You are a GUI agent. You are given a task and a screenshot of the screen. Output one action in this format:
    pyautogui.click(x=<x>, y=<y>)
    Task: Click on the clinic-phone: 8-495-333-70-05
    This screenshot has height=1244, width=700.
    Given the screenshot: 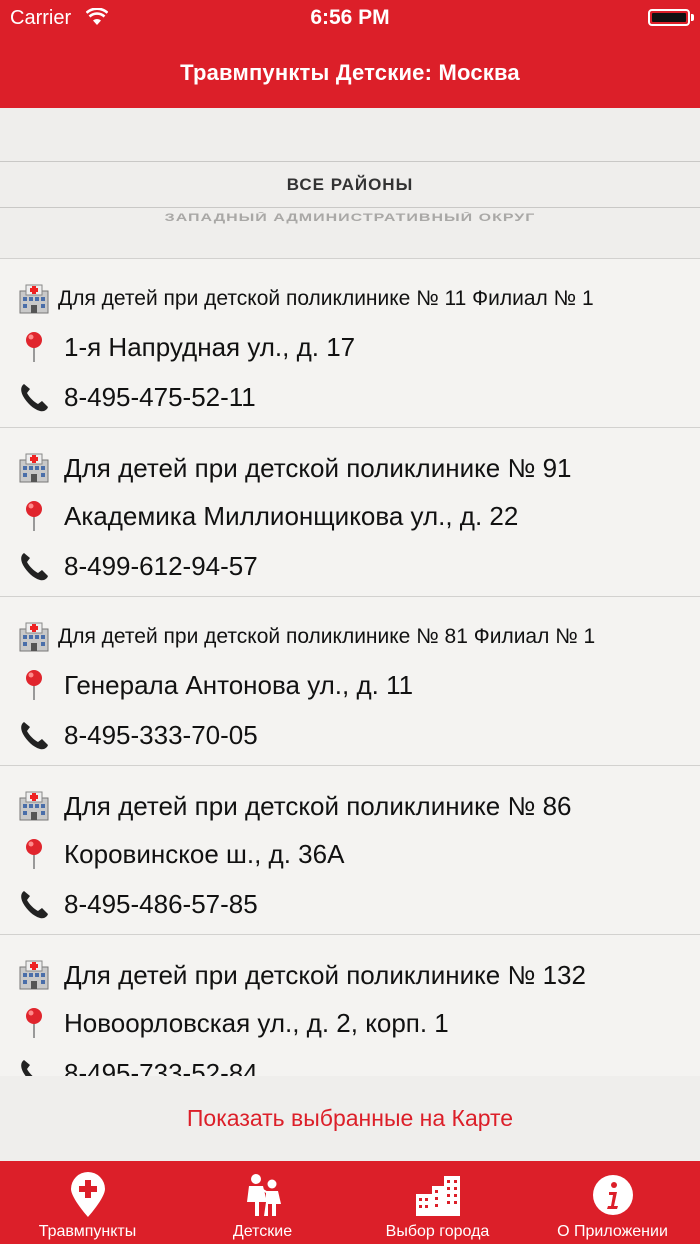 What is the action you would take?
    pyautogui.click(x=161, y=734)
    